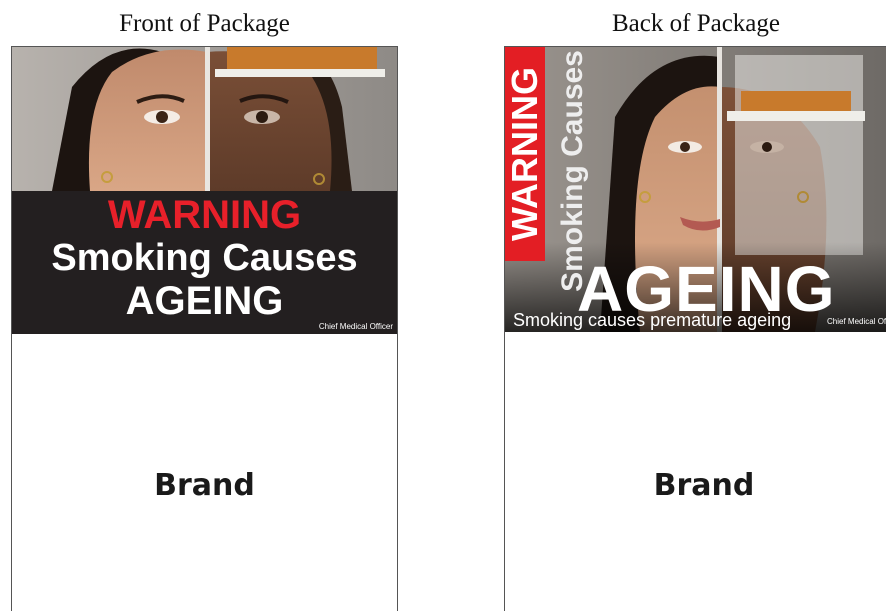  I want to click on front-face-photo, so click(204, 119).